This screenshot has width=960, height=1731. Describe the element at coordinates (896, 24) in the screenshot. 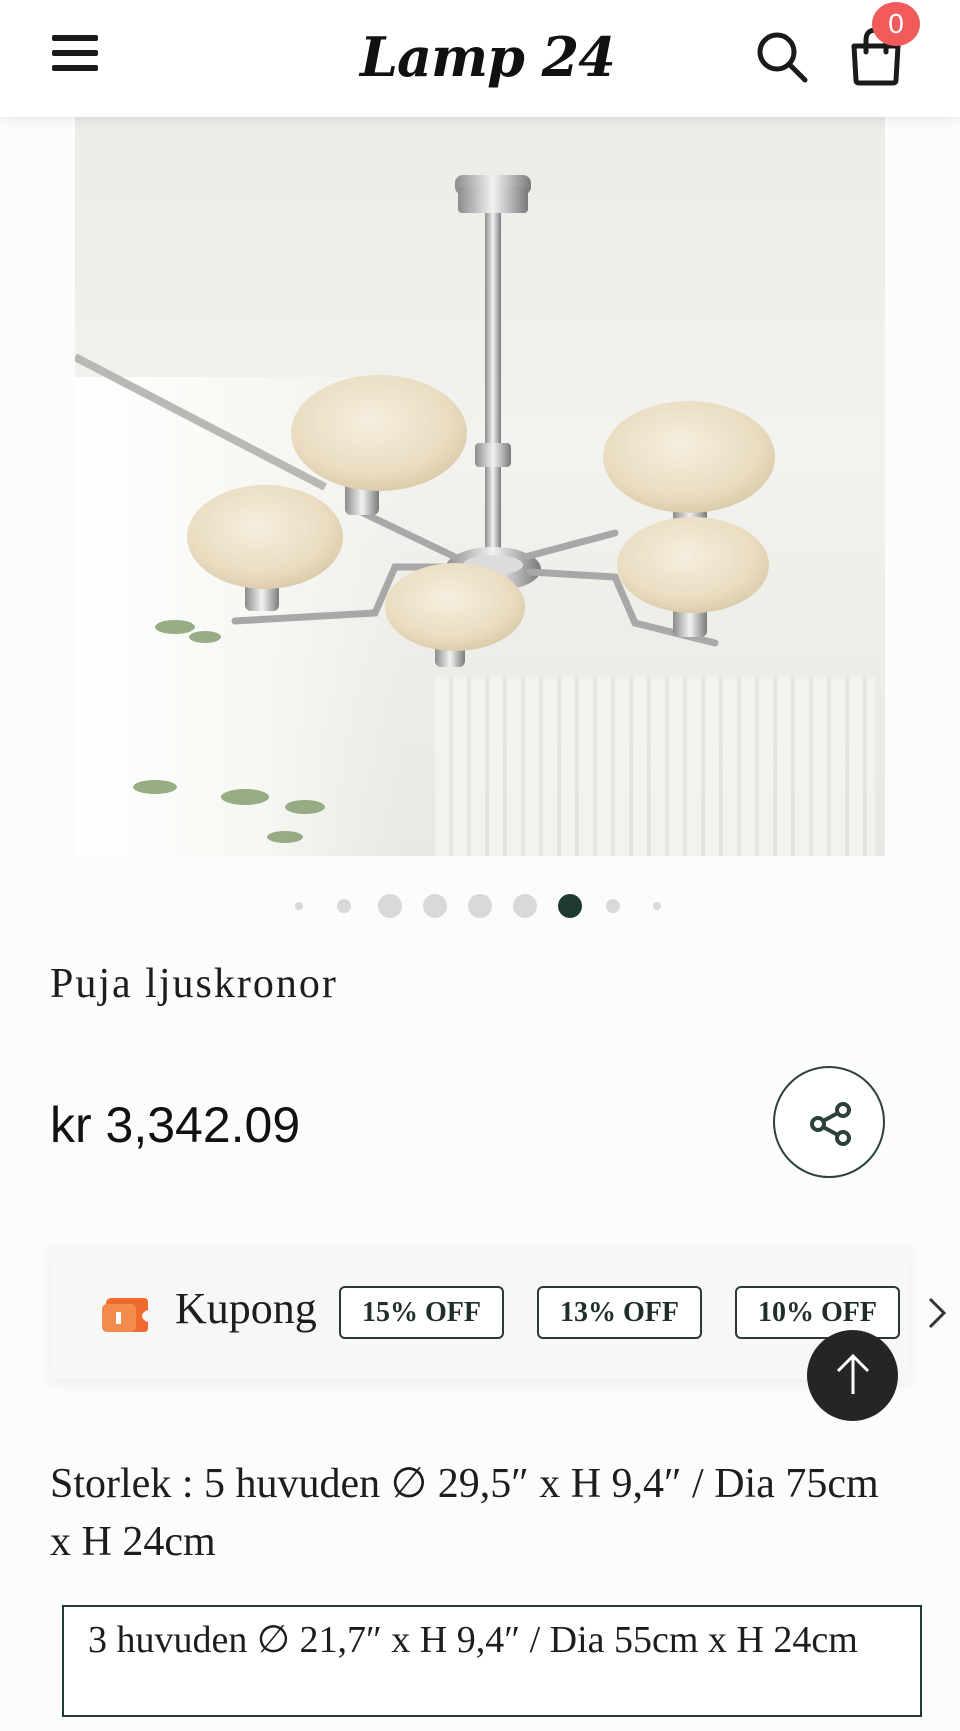

I see `cart-count-badge: 0` at that location.